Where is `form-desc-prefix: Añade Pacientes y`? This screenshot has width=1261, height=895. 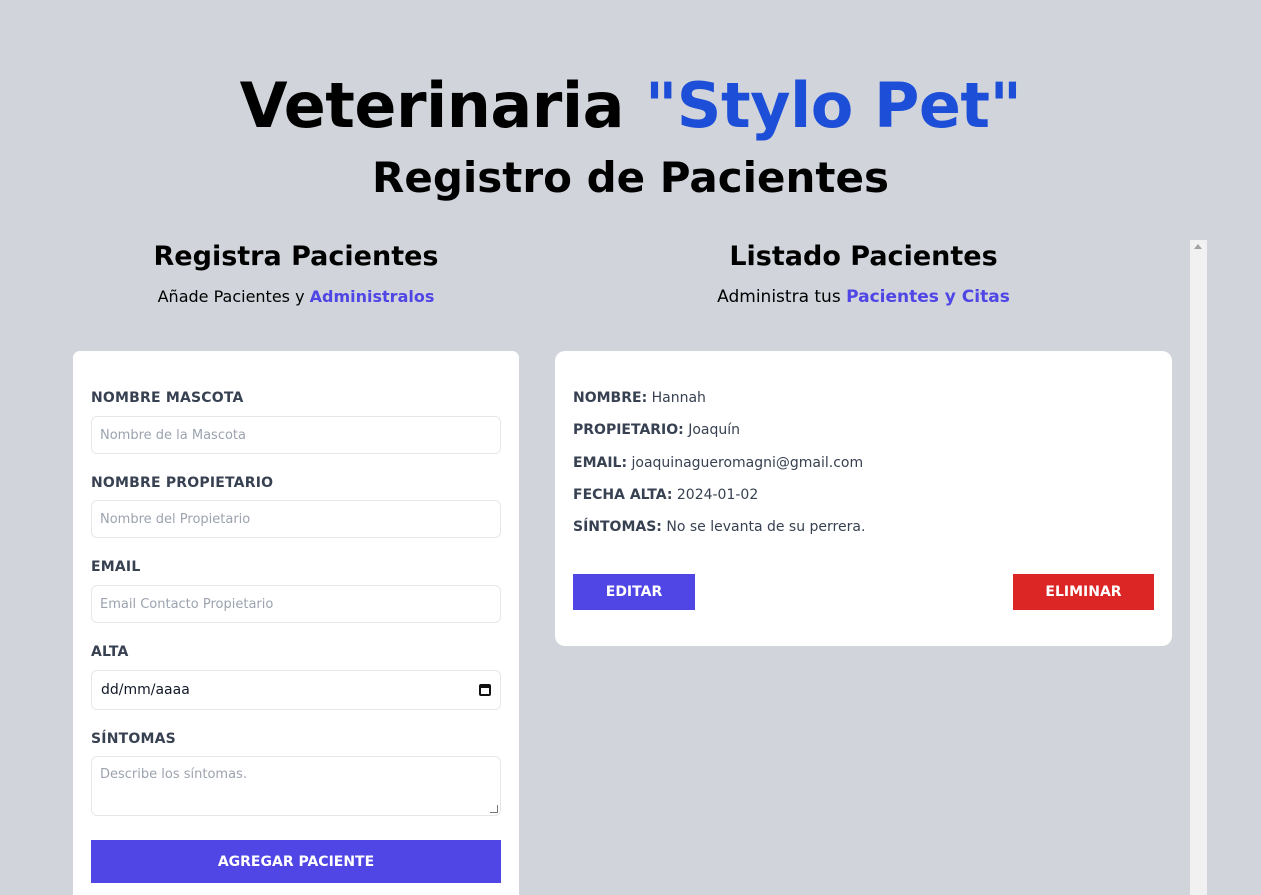 form-desc-prefix: Añade Pacientes y is located at coordinates (233, 296).